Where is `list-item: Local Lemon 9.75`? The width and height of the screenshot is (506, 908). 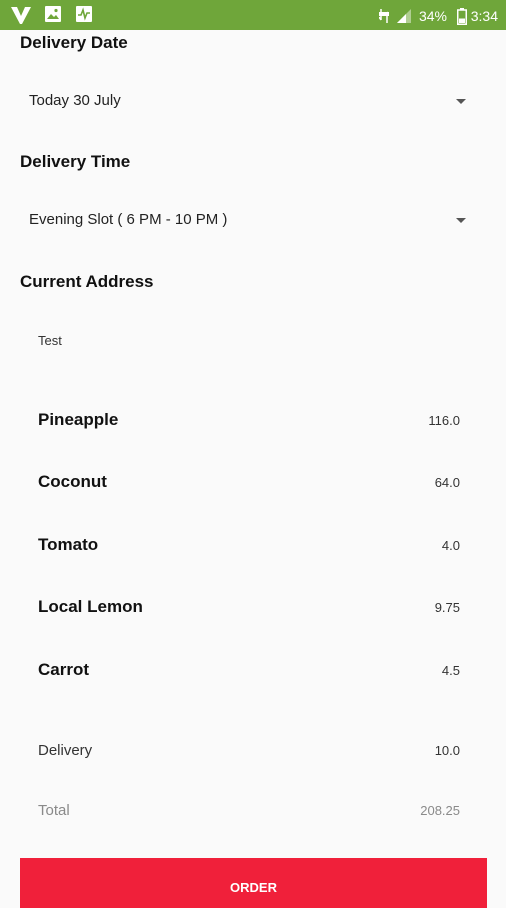 list-item: Local Lemon 9.75 is located at coordinates (249, 608).